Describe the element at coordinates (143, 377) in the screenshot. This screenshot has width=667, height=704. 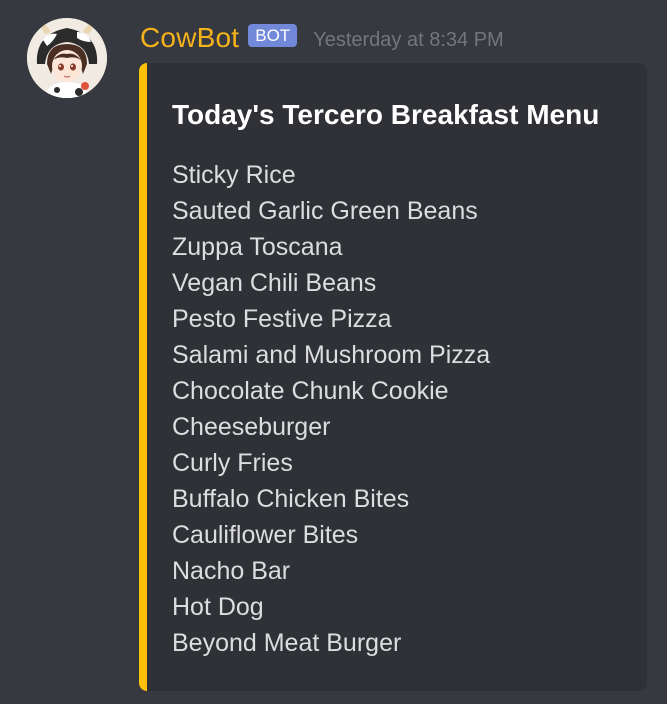
I see `embed-accent-bar` at that location.